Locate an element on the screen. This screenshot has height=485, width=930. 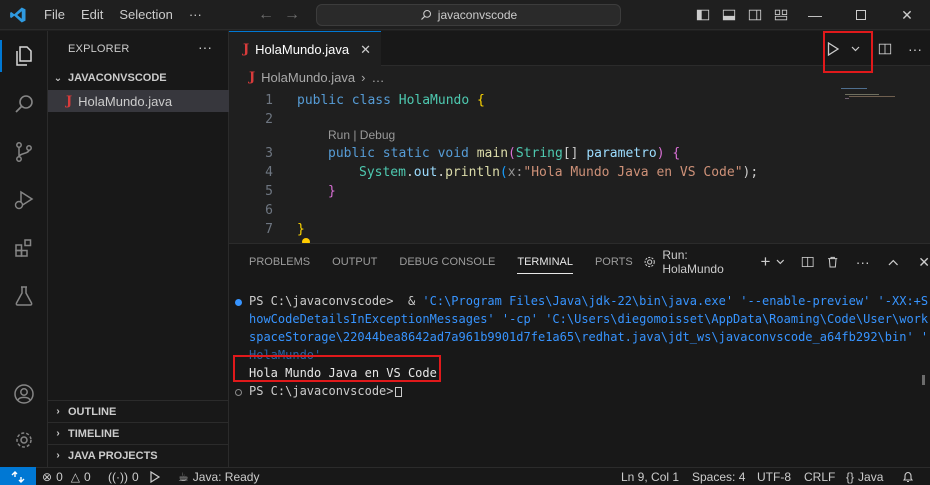
run-debug-codelens: Run | Debug is located at coordinates (361, 135).